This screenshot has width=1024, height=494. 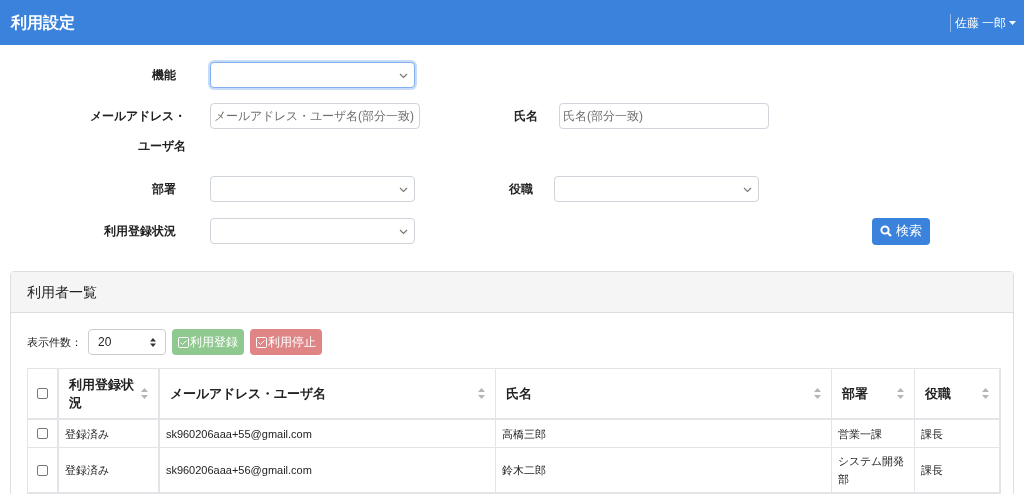 I want to click on page-title: 利用設定, so click(x=43, y=22).